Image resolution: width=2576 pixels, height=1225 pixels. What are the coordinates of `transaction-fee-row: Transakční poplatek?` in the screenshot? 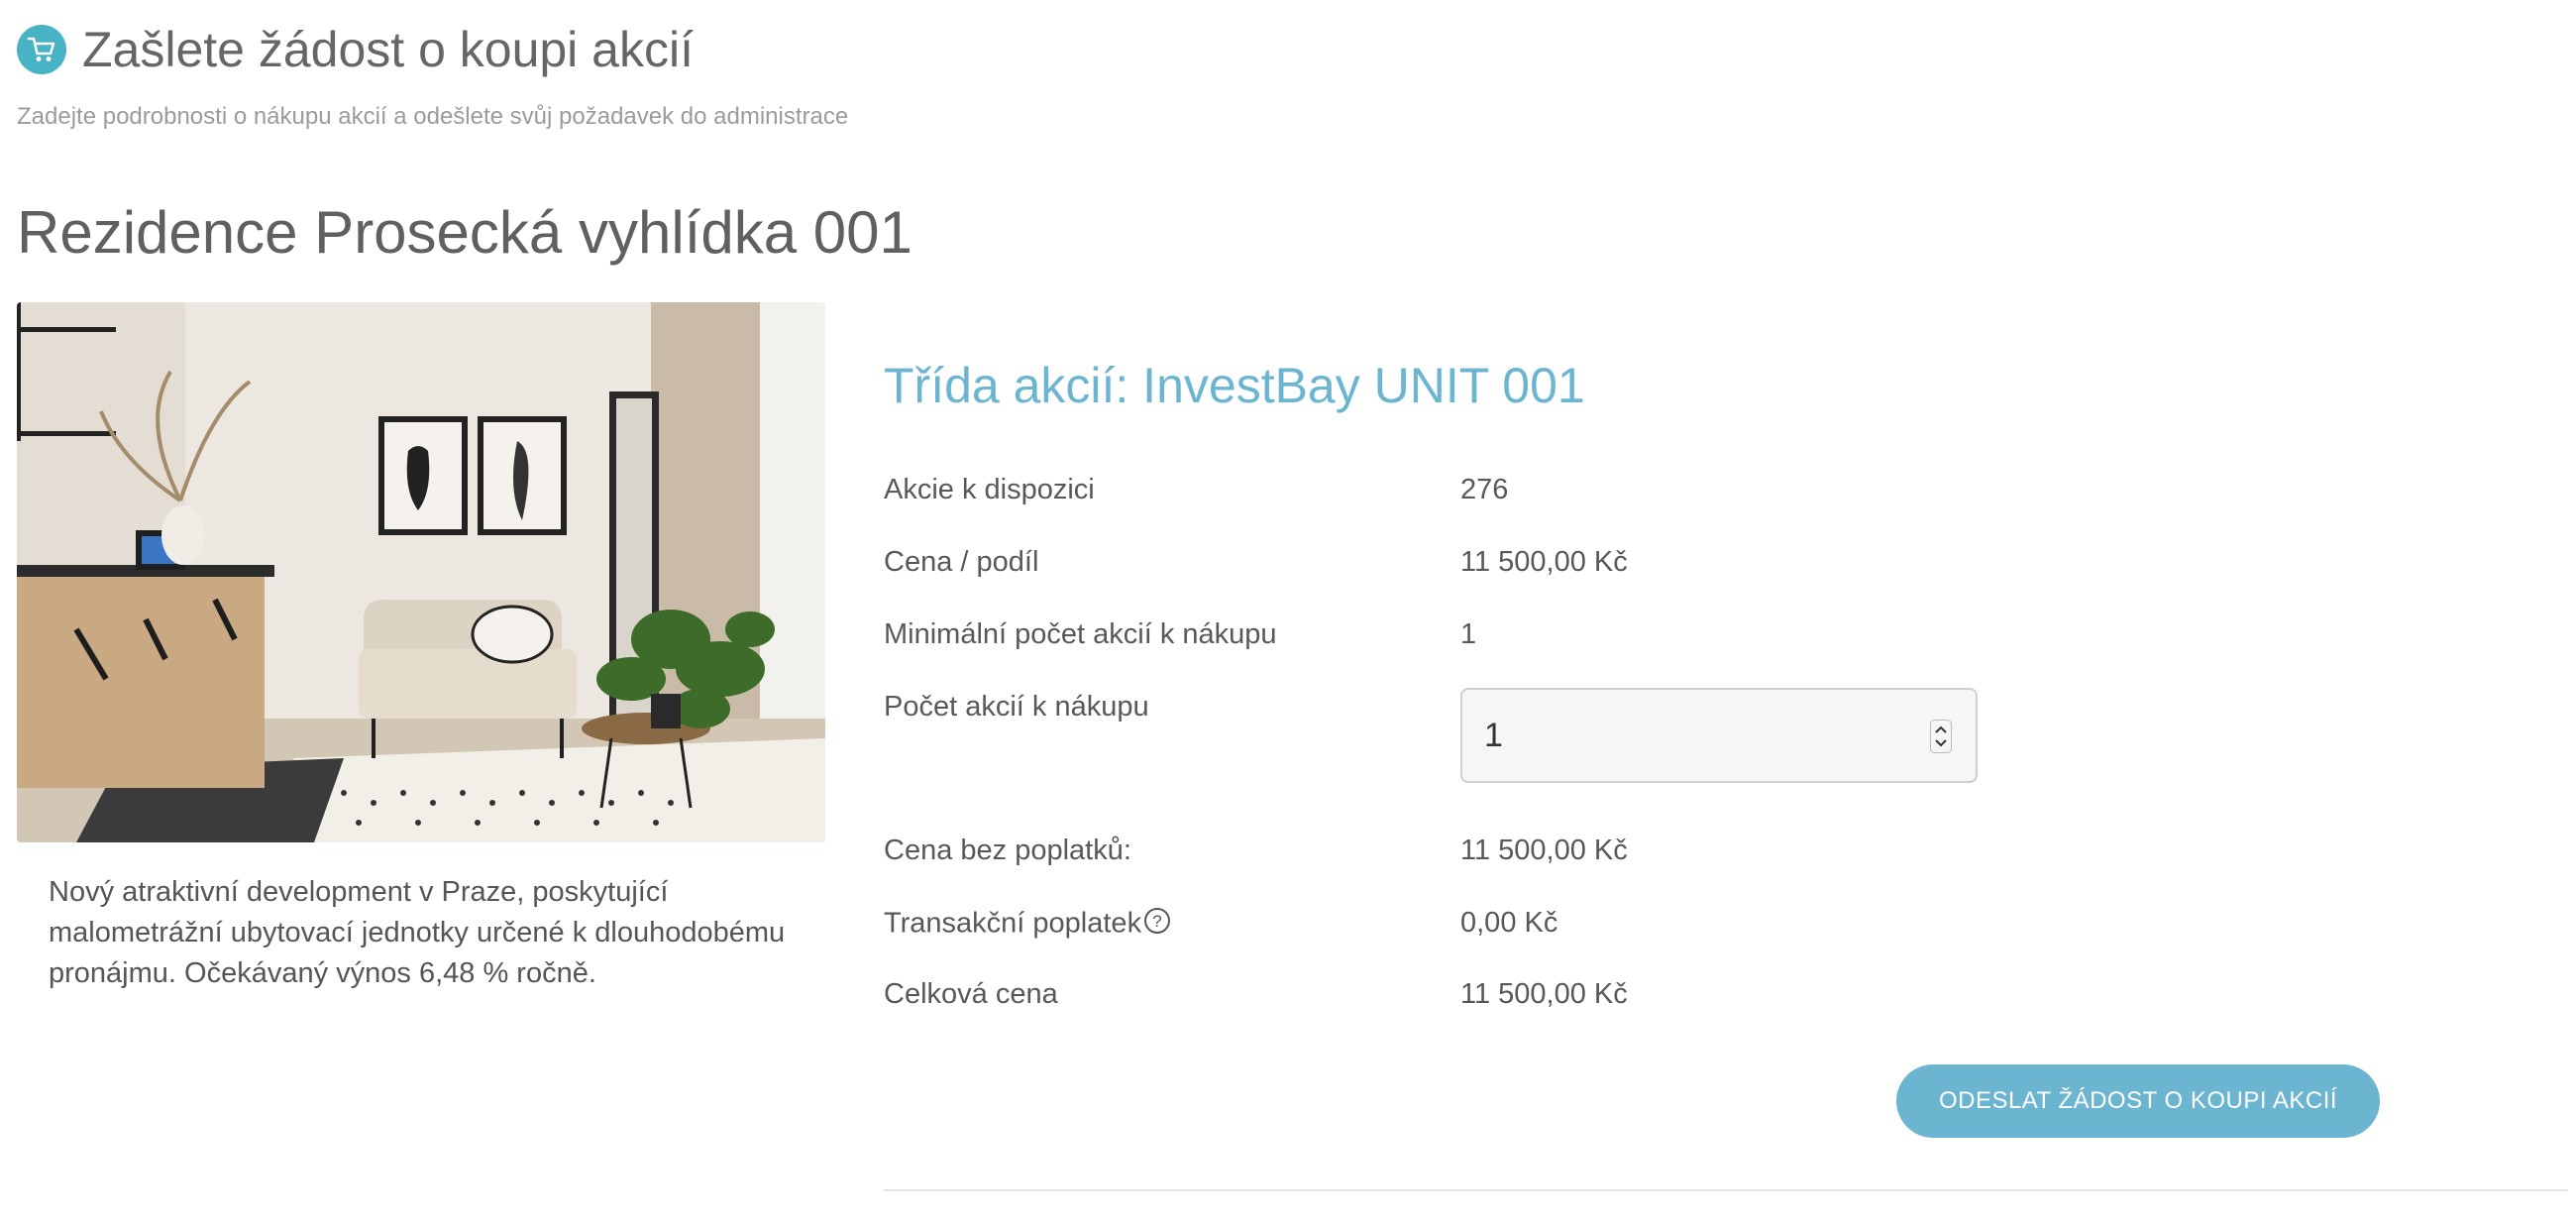 It's located at (1027, 925).